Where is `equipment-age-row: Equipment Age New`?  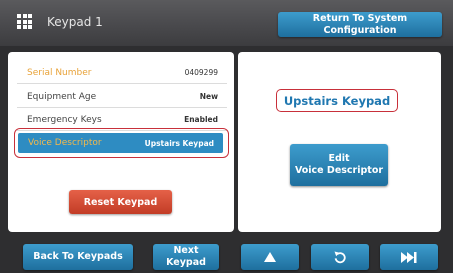 equipment-age-row: Equipment Age New is located at coordinates (122, 97).